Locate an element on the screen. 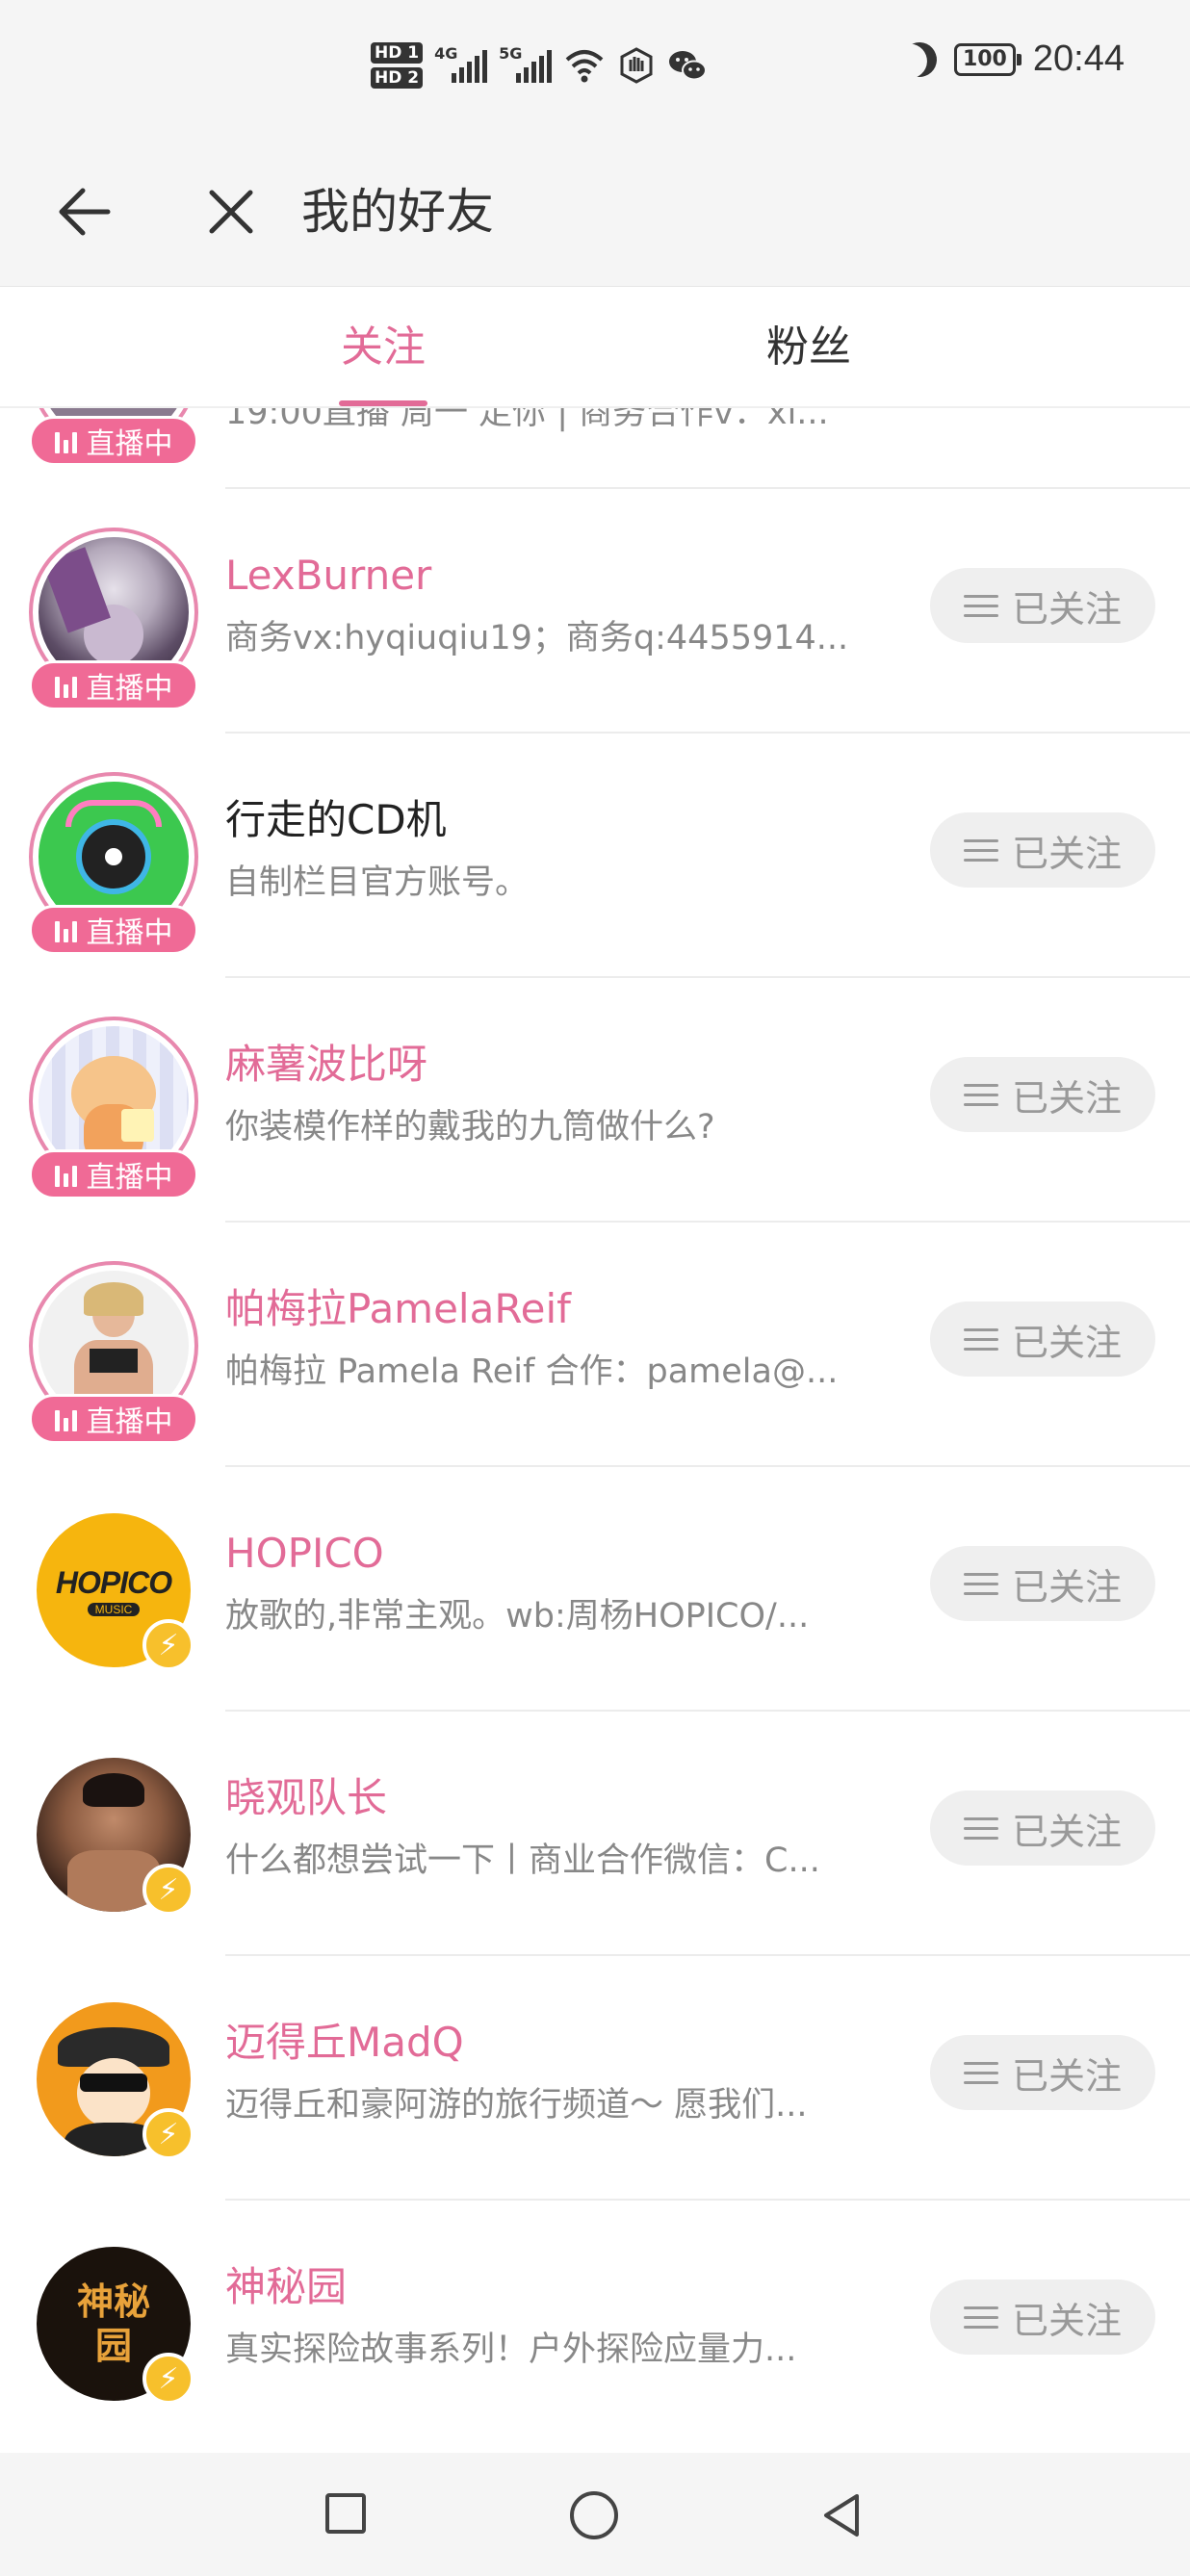 The height and width of the screenshot is (2576, 1190). back-button is located at coordinates (87, 211).